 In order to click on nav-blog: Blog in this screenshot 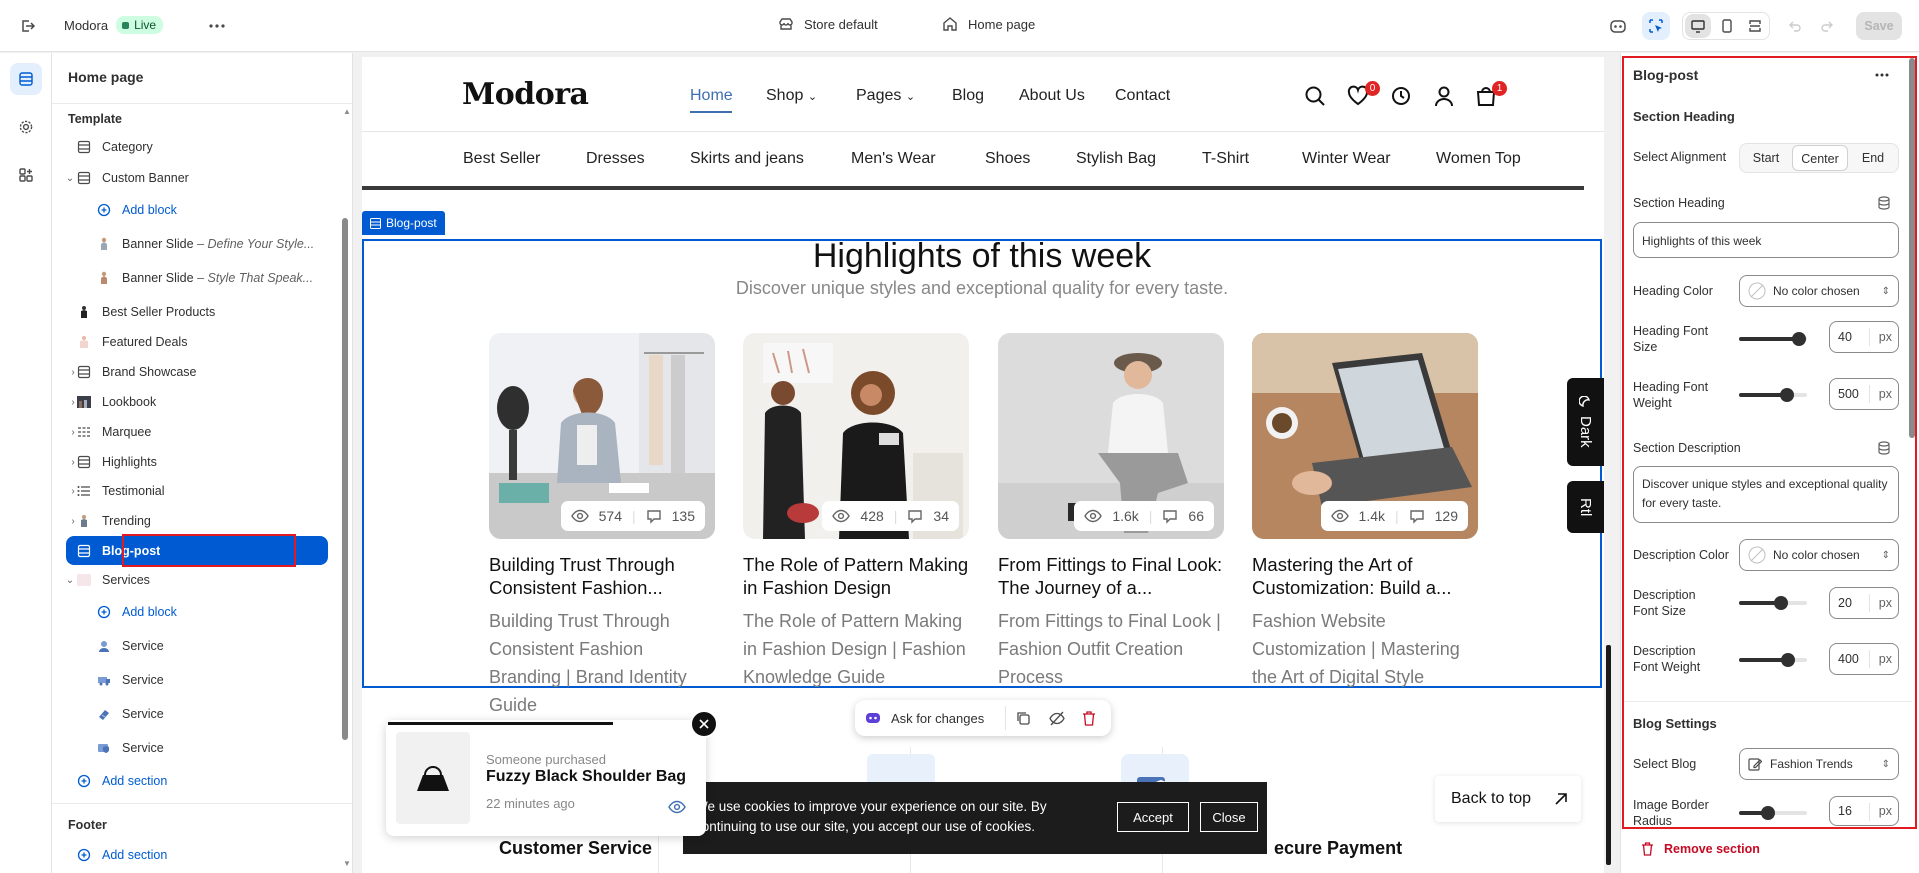, I will do `click(968, 96)`.